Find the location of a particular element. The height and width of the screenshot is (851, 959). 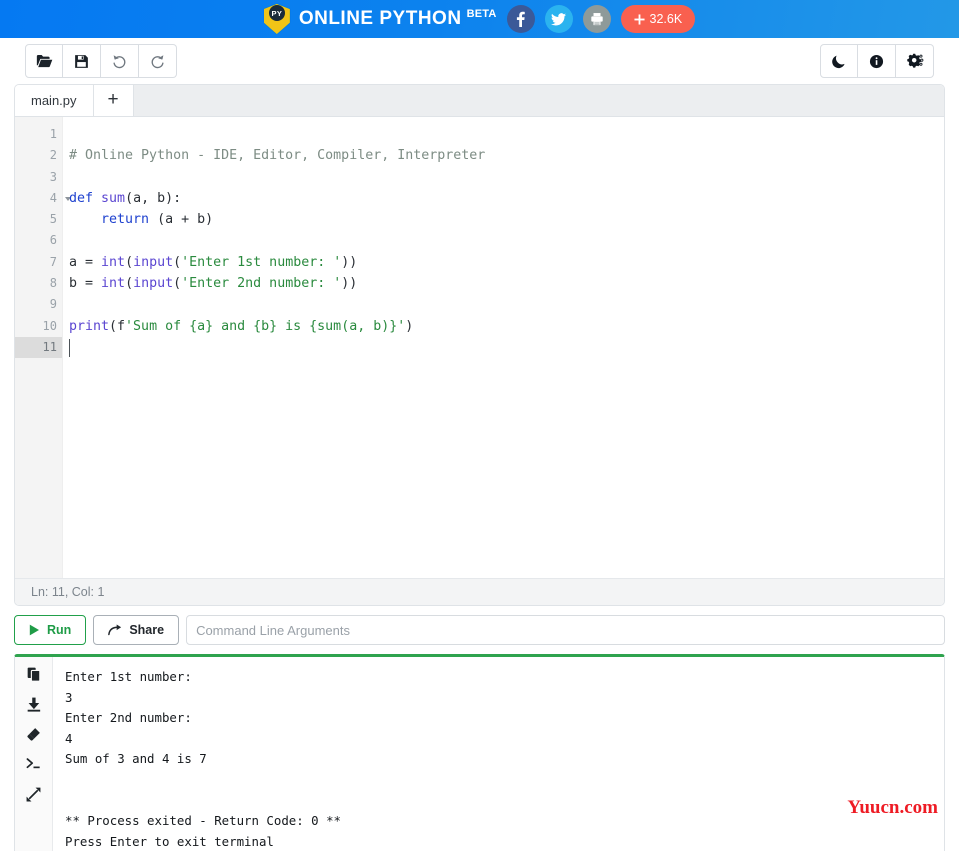

code-line: a = int(input('Enter 1st number: ')) is located at coordinates (213, 262).